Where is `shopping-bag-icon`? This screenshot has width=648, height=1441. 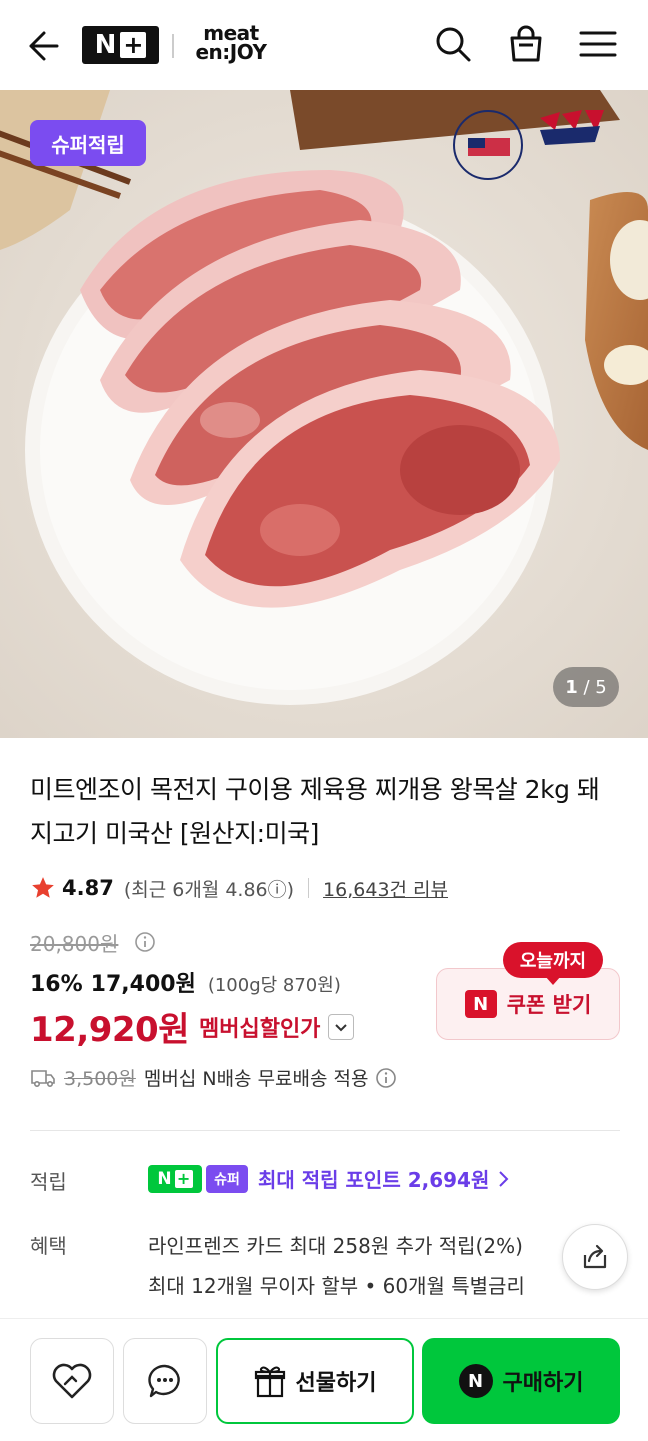 shopping-bag-icon is located at coordinates (526, 44).